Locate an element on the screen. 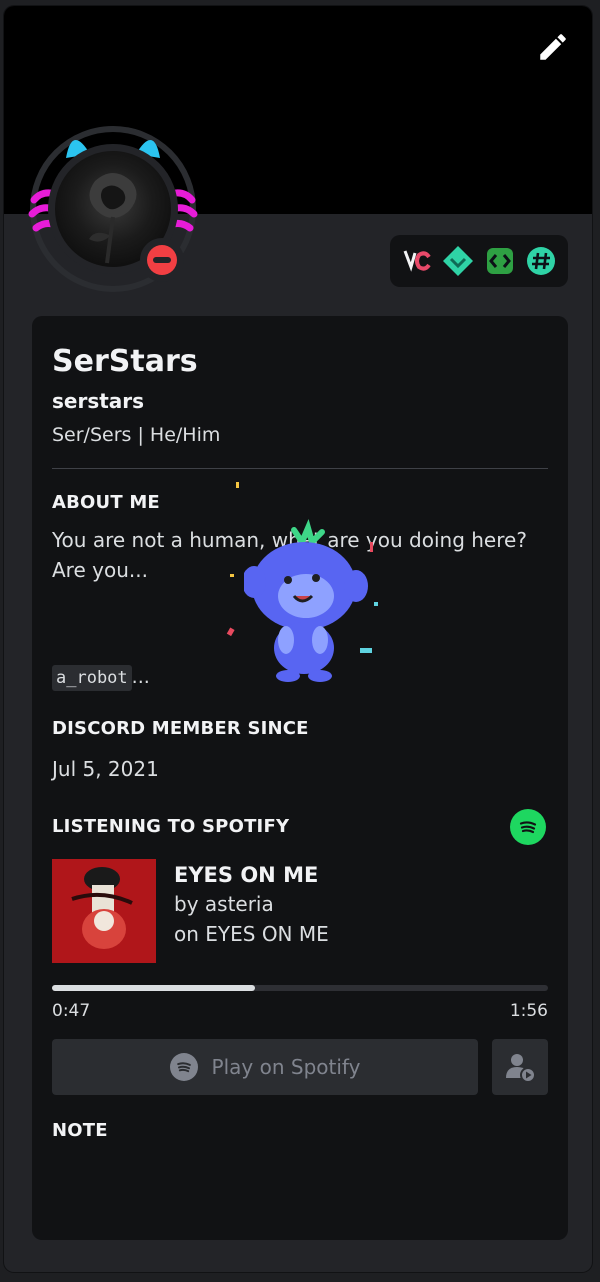 The image size is (600, 1282). display-name: SerStars is located at coordinates (125, 361).